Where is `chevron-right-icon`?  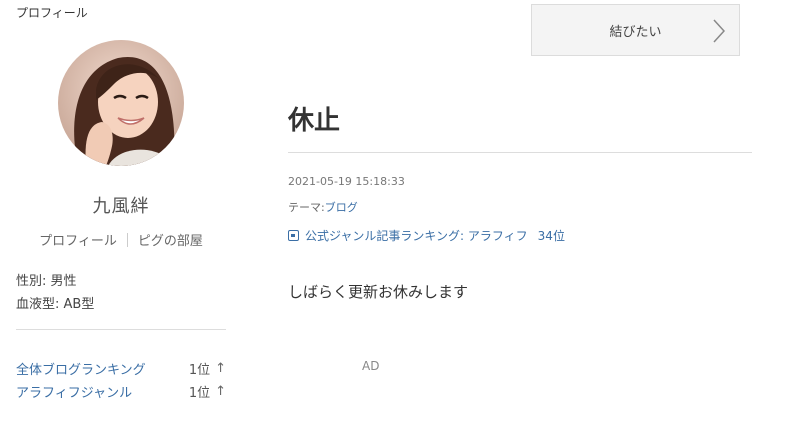
chevron-right-icon is located at coordinates (719, 33).